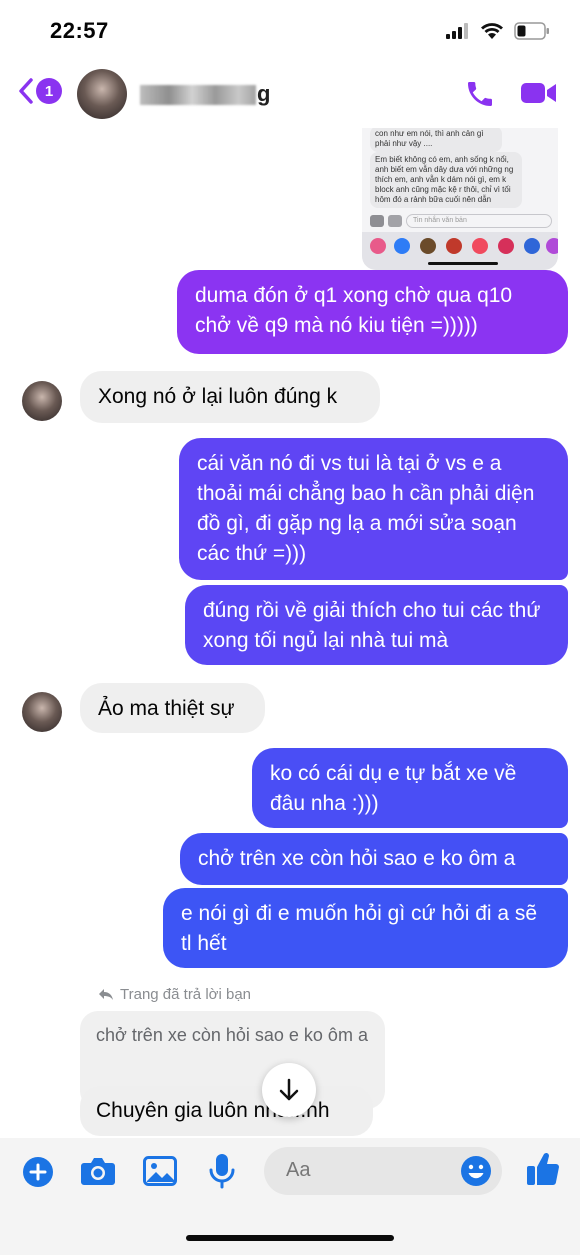  Describe the element at coordinates (298, 1170) in the screenshot. I see `message-input-placeholder: Aa` at that location.